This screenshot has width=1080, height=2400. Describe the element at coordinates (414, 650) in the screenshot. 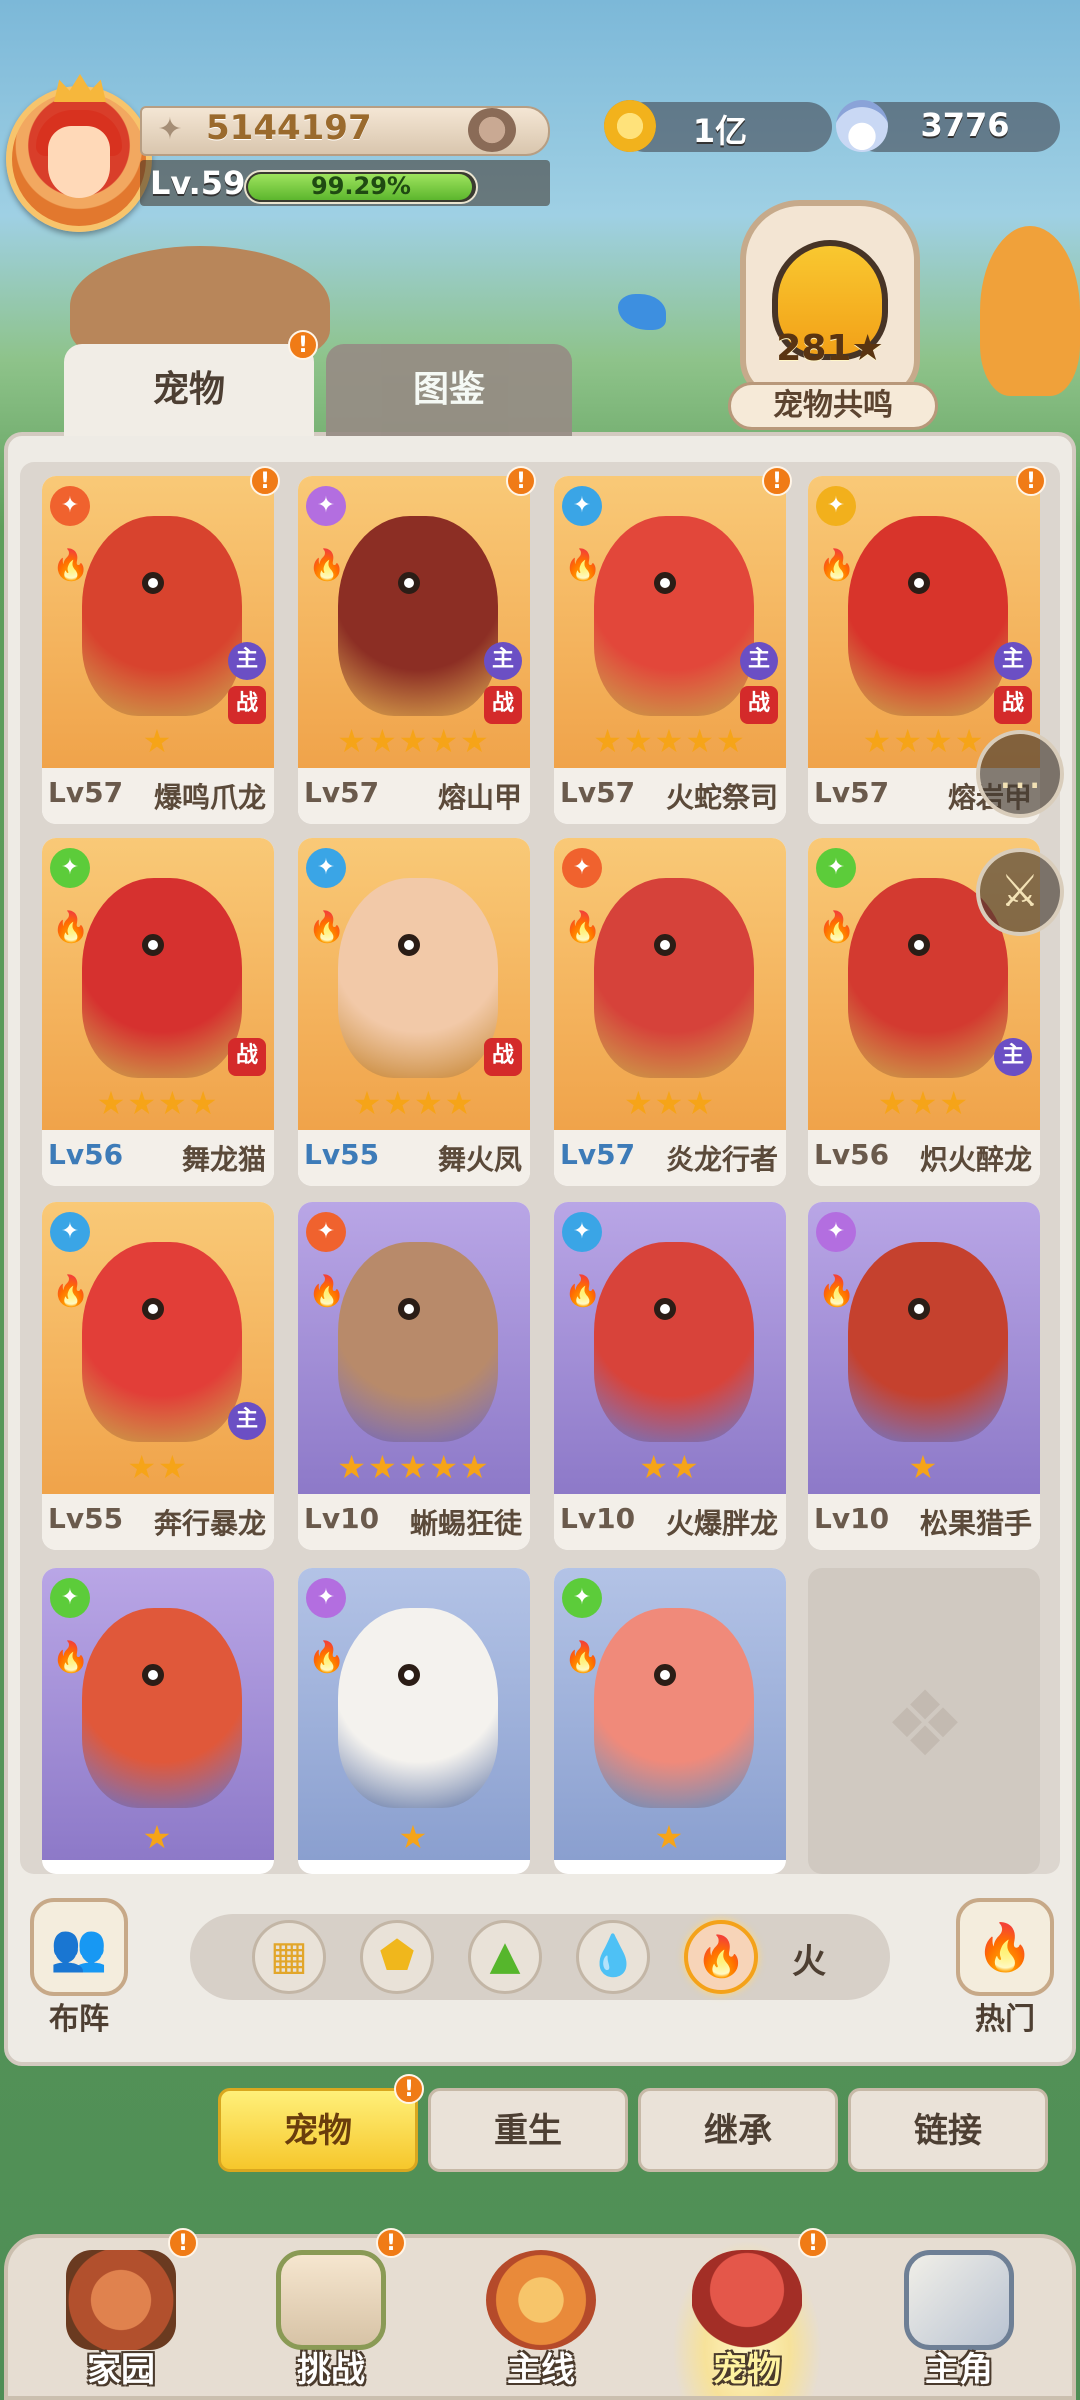

I see `pet-card: ✦ 🔥 ★★★★★ Lv57 熔山甲 主战` at that location.